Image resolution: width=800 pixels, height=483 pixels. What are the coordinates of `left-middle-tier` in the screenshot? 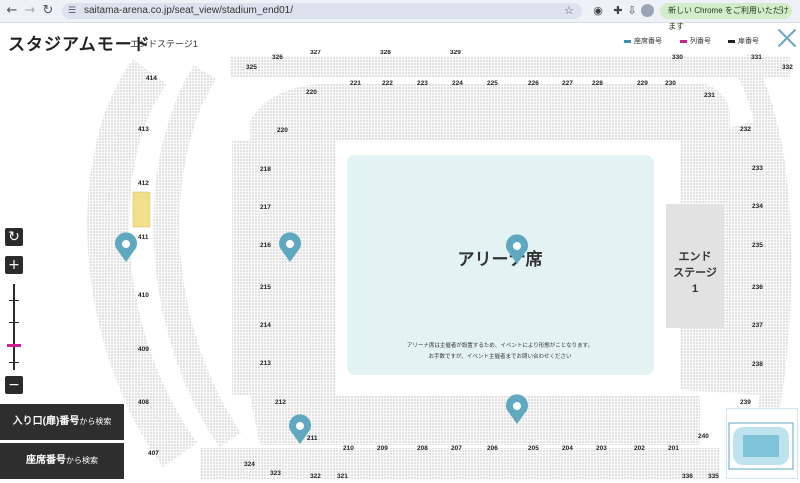 It's located at (197, 256).